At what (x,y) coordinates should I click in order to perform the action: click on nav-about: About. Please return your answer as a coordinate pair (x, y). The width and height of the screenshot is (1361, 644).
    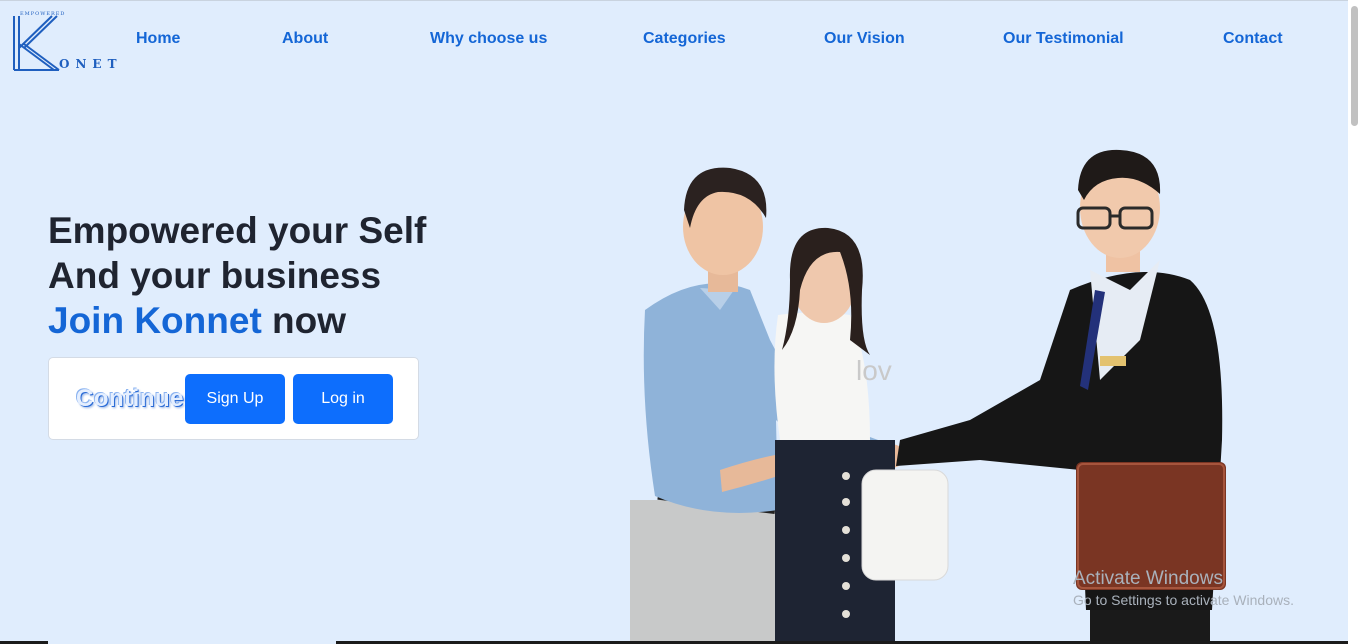
    Looking at the image, I should click on (305, 39).